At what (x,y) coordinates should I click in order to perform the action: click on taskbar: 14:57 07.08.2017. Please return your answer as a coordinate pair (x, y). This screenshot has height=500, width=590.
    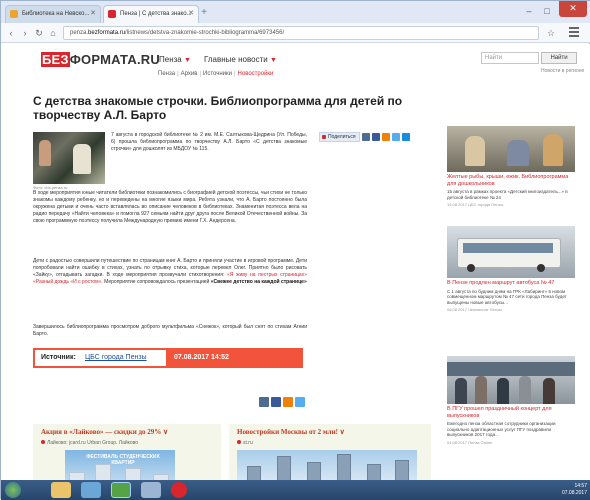
    Looking at the image, I should click on (295, 490).